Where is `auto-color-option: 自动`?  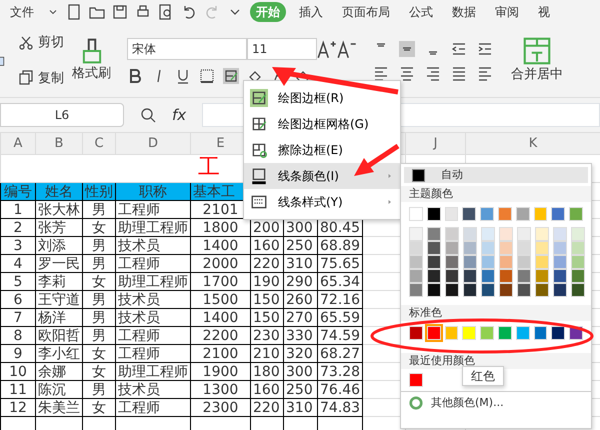
auto-color-option: 自动 is located at coordinates (496, 175).